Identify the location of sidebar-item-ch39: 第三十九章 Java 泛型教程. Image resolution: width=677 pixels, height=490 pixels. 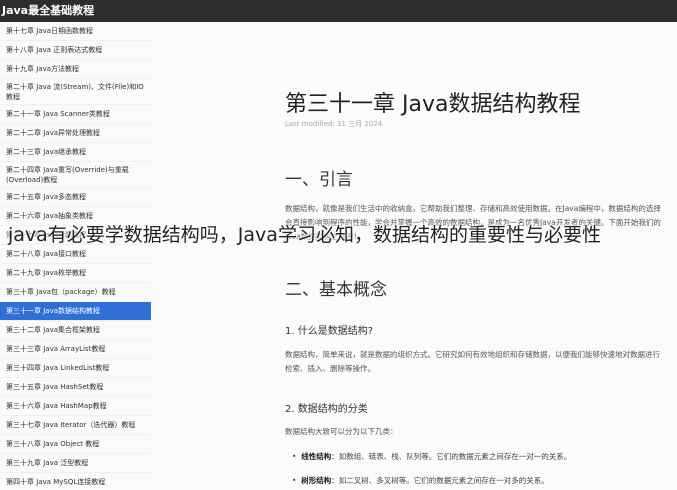
(75, 463).